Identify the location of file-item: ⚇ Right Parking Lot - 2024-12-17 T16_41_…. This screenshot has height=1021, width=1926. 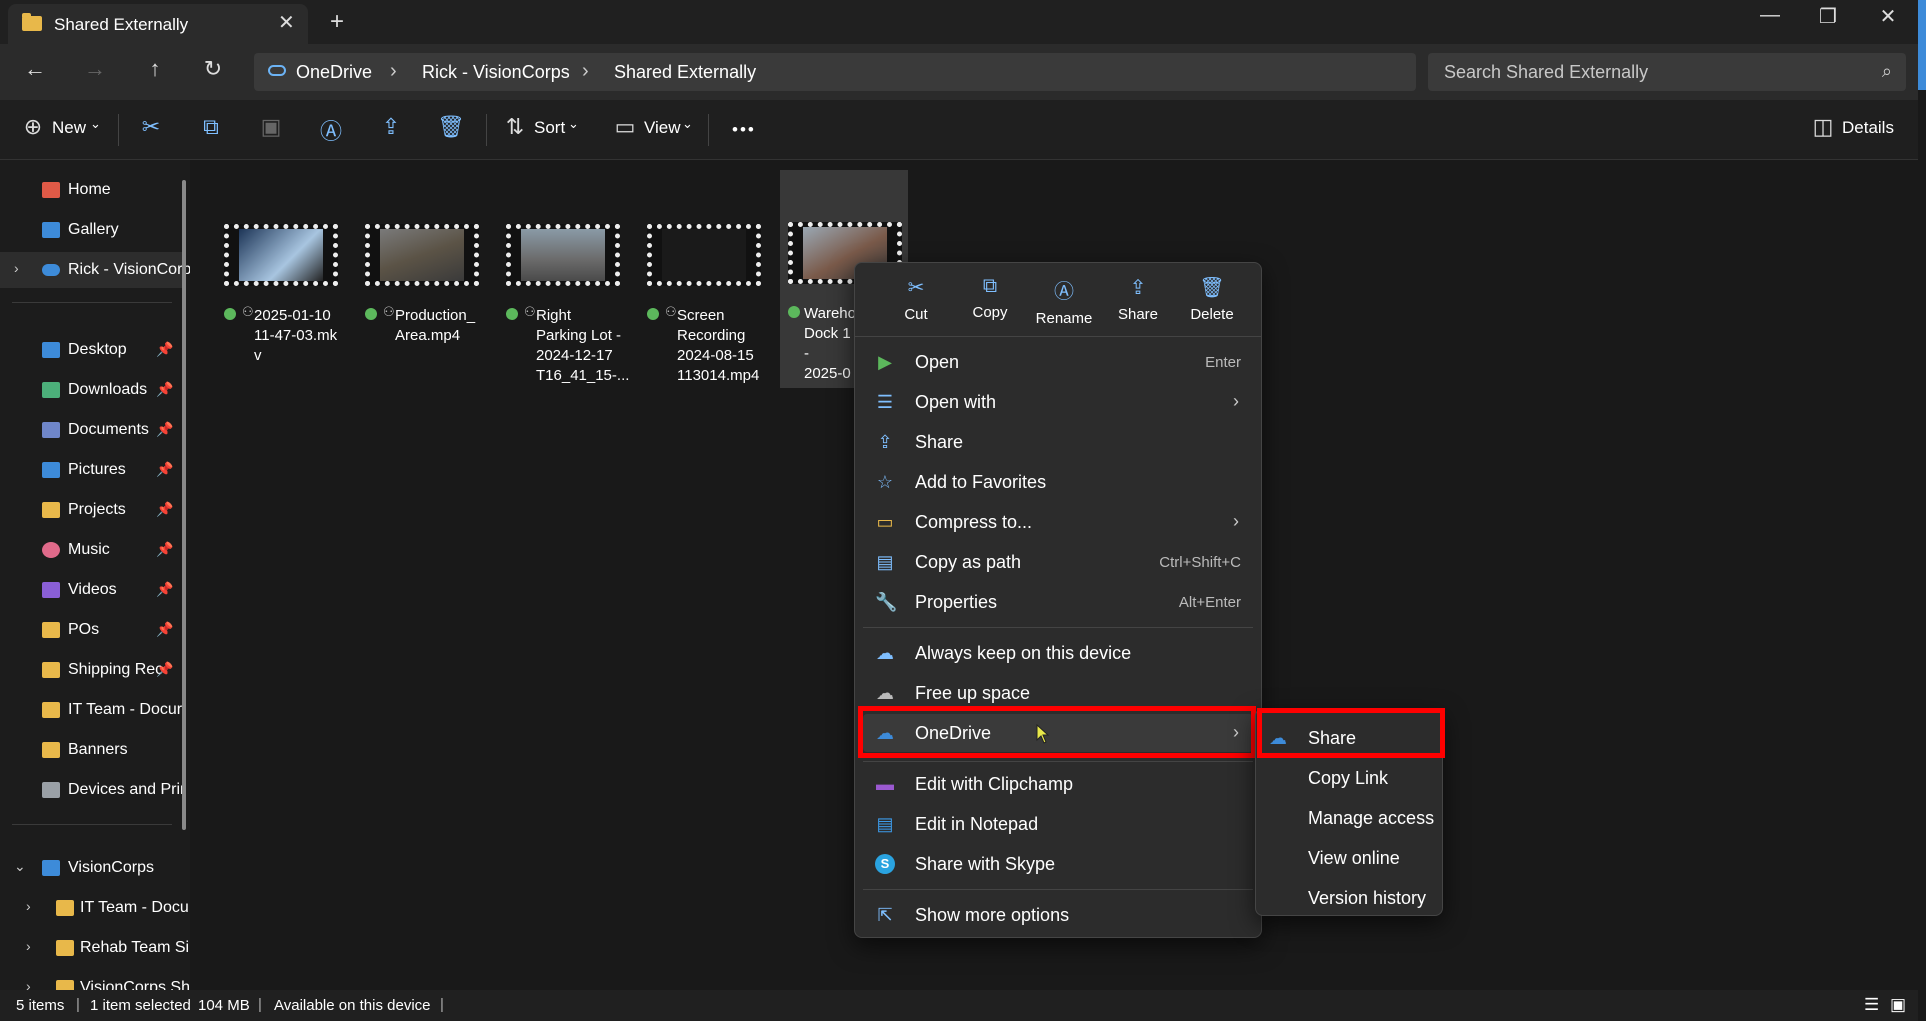
(563, 280).